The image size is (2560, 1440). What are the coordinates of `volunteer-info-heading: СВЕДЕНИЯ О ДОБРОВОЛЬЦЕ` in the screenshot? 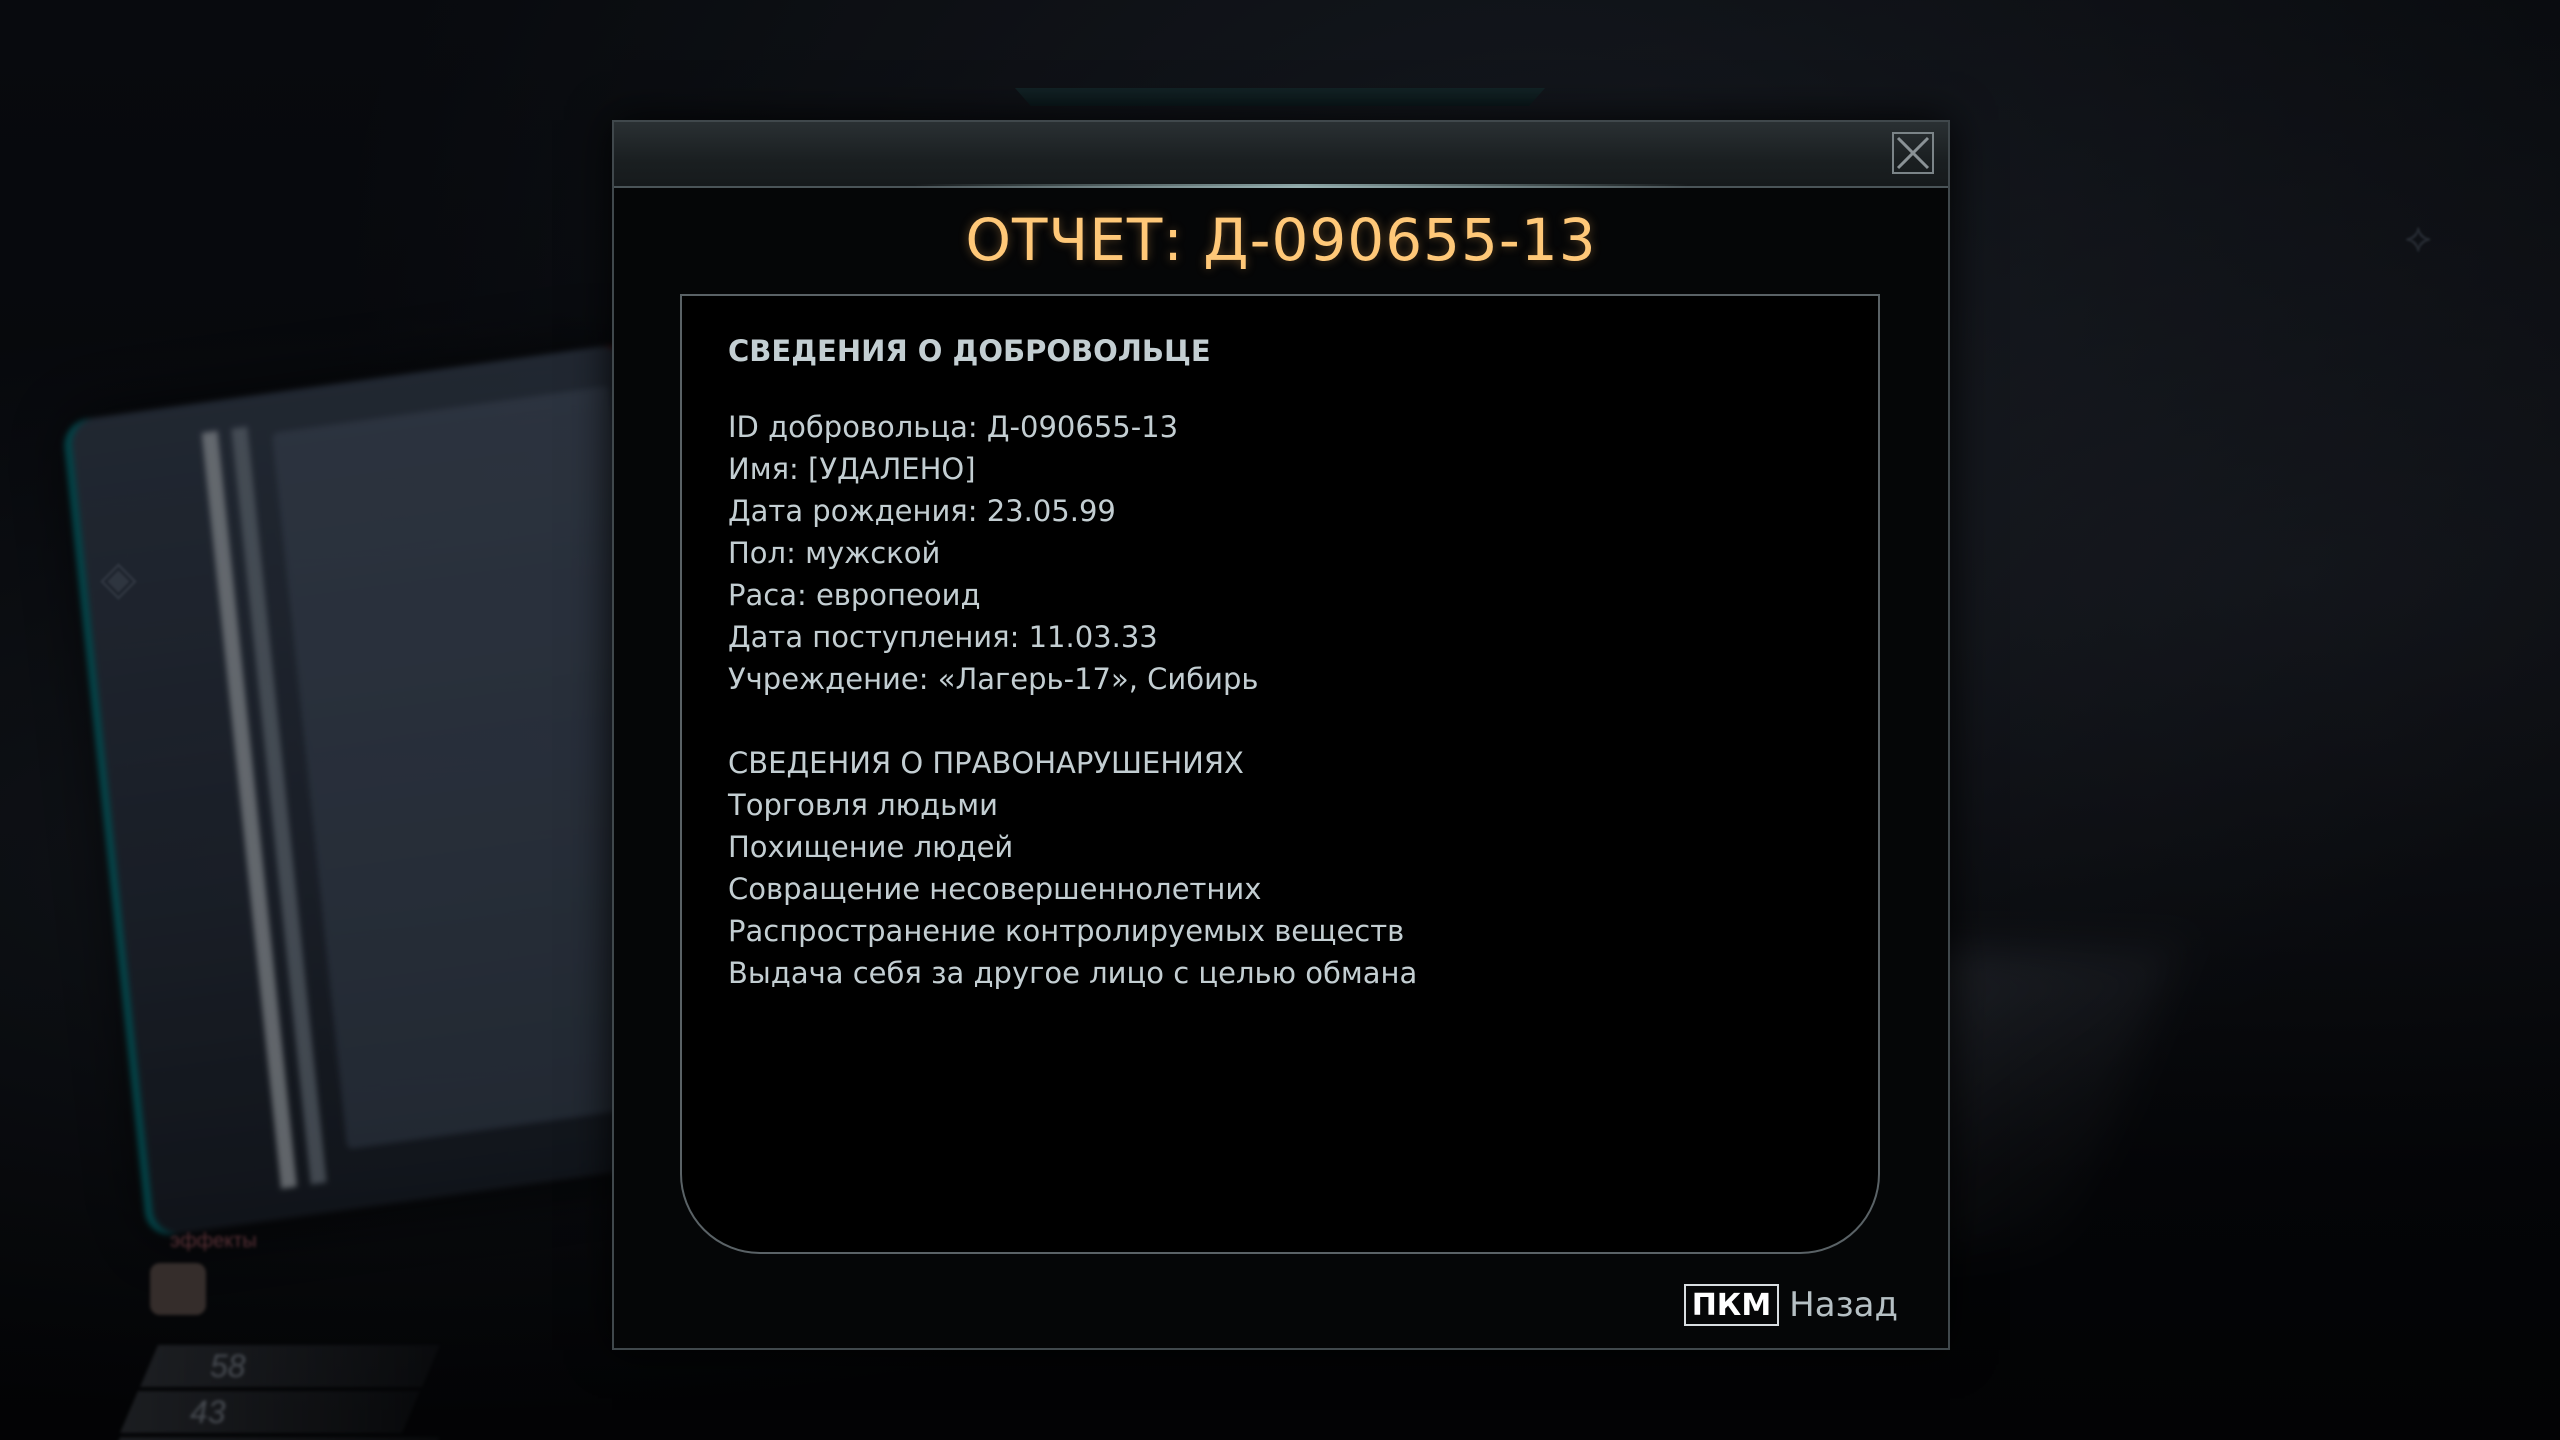 It's located at (969, 351).